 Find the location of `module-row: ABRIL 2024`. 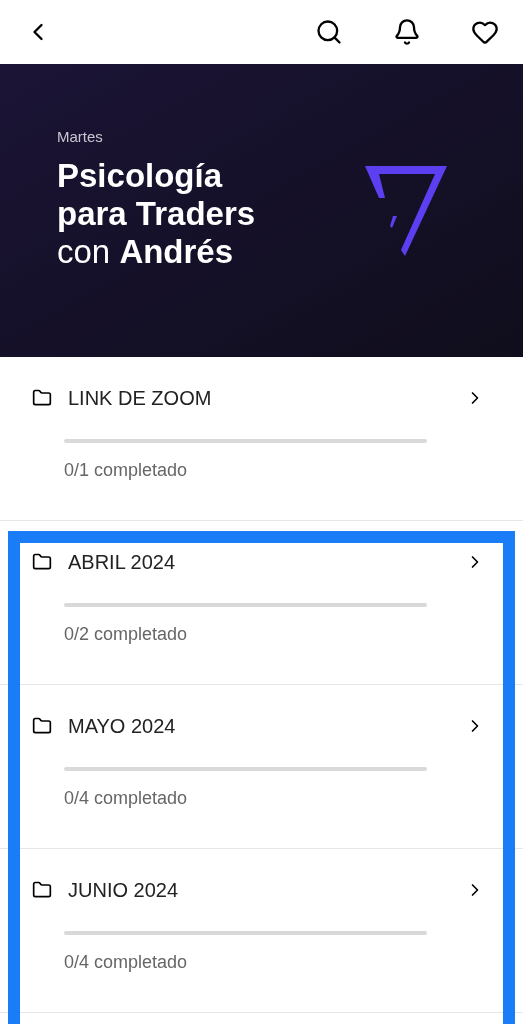

module-row: ABRIL 2024 is located at coordinates (258, 562).